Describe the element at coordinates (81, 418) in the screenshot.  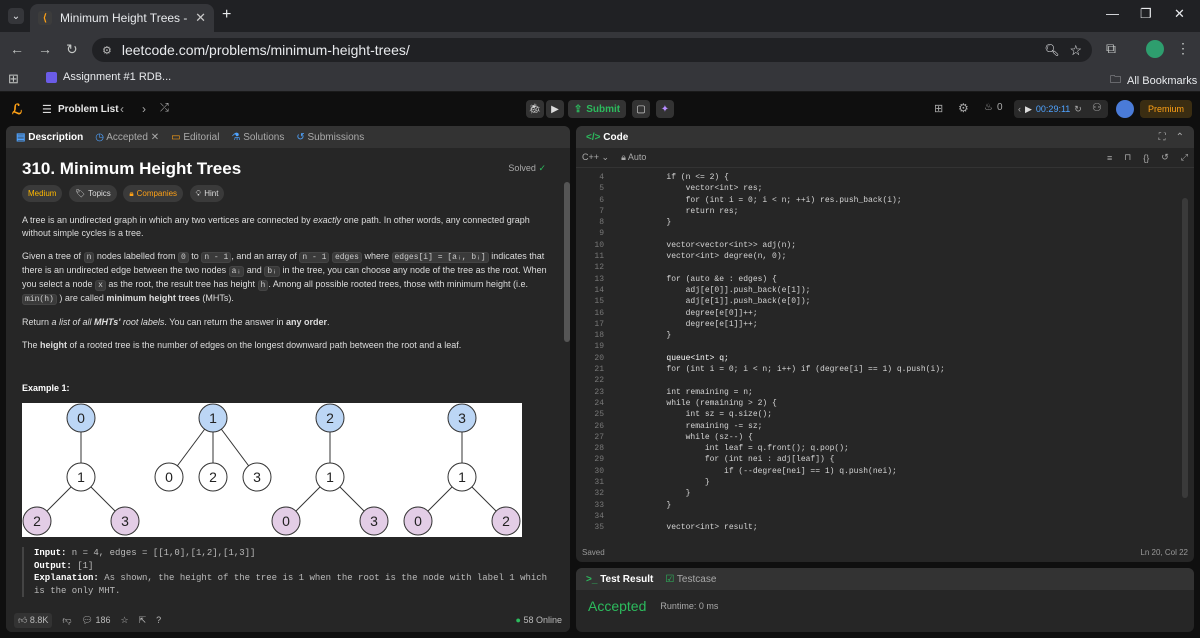
I see `tree1-root: 0` at that location.